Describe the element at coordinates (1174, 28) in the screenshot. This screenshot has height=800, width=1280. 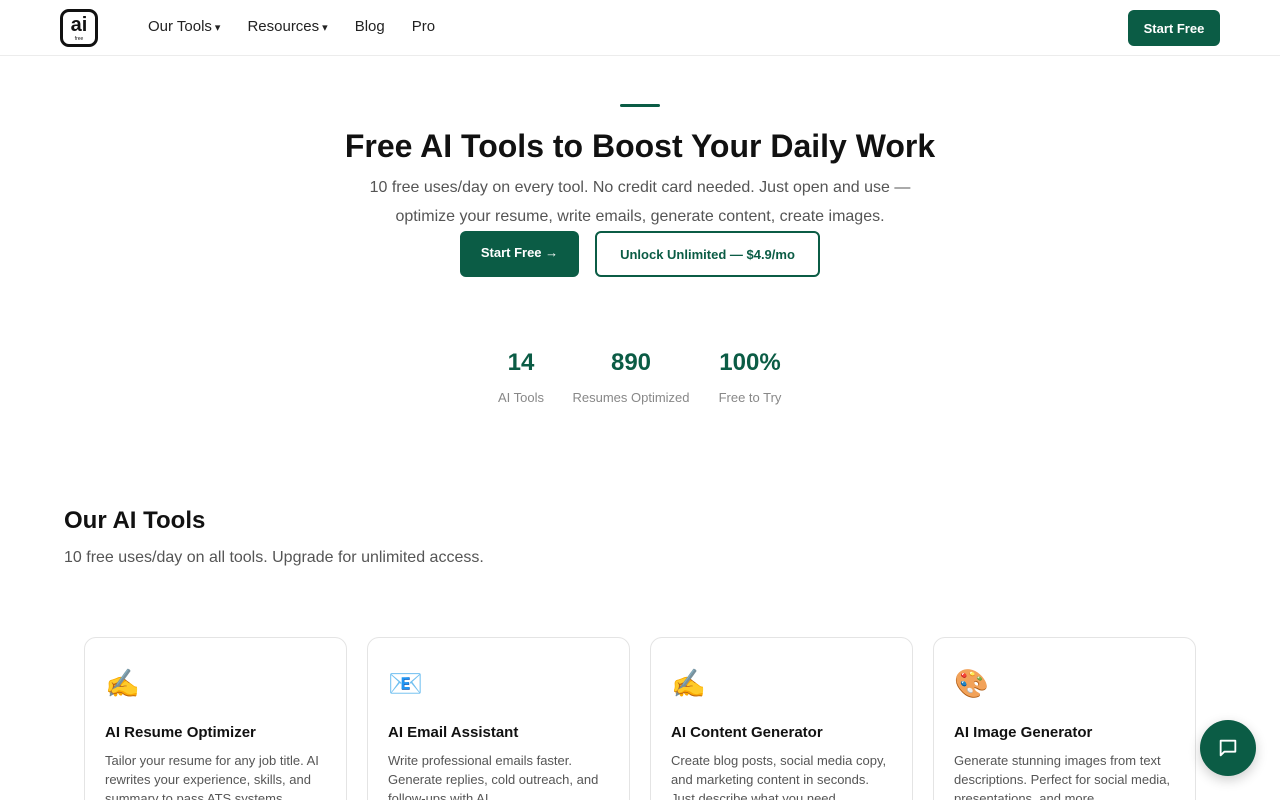
I see `header-start-free-button: Start Free` at that location.